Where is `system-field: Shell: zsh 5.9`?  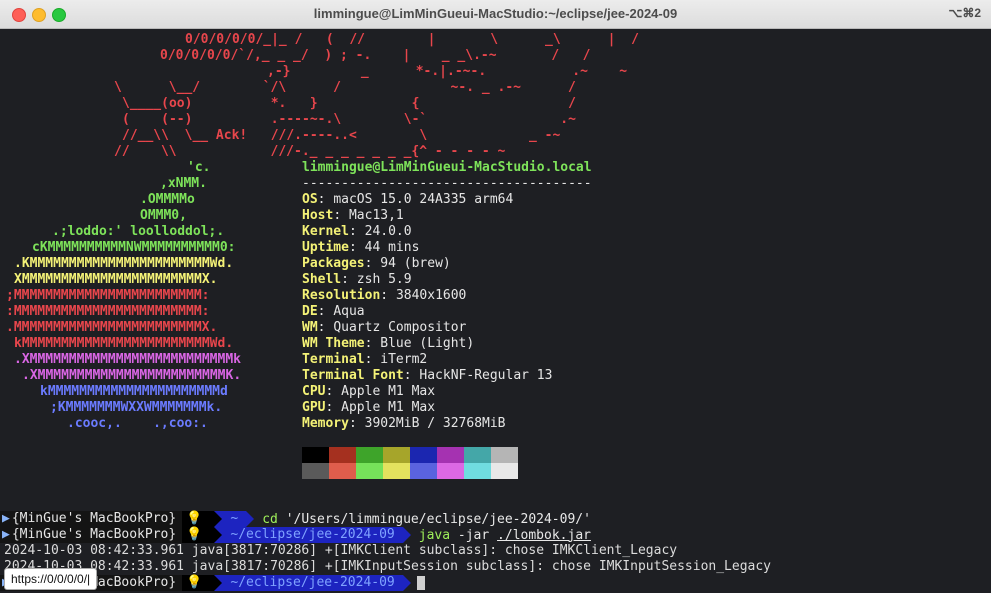 system-field: Shell: zsh 5.9 is located at coordinates (357, 279).